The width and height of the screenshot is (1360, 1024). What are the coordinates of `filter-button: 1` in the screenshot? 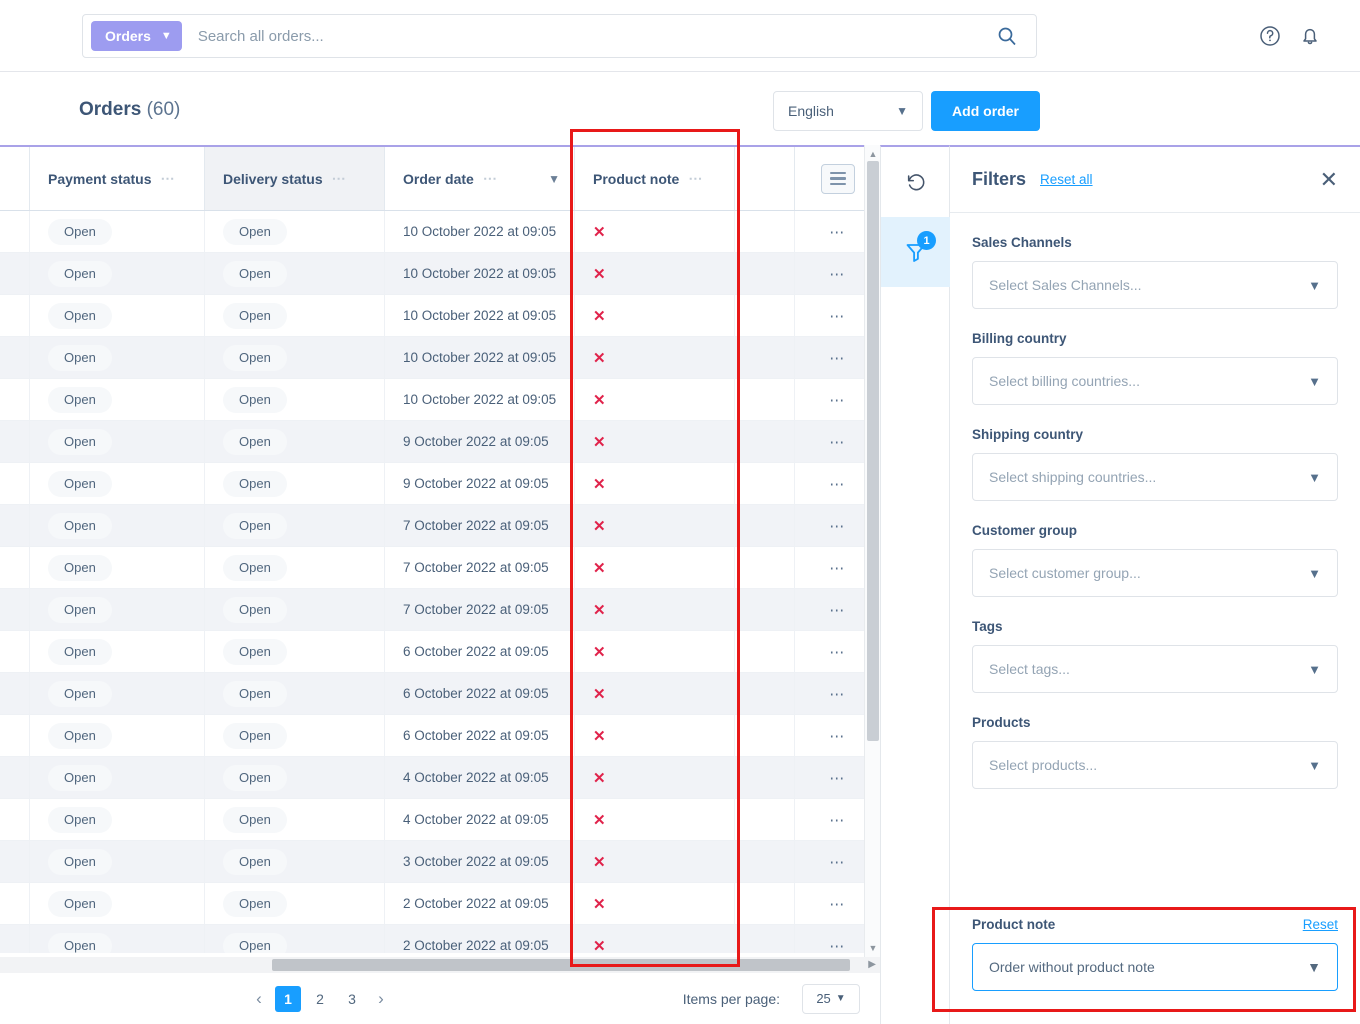 It's located at (916, 252).